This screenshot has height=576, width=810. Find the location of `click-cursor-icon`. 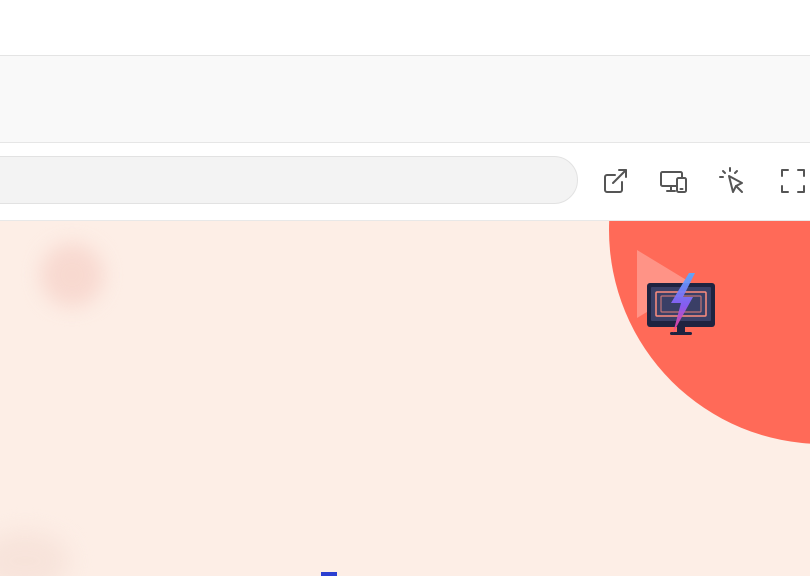

click-cursor-icon is located at coordinates (733, 181).